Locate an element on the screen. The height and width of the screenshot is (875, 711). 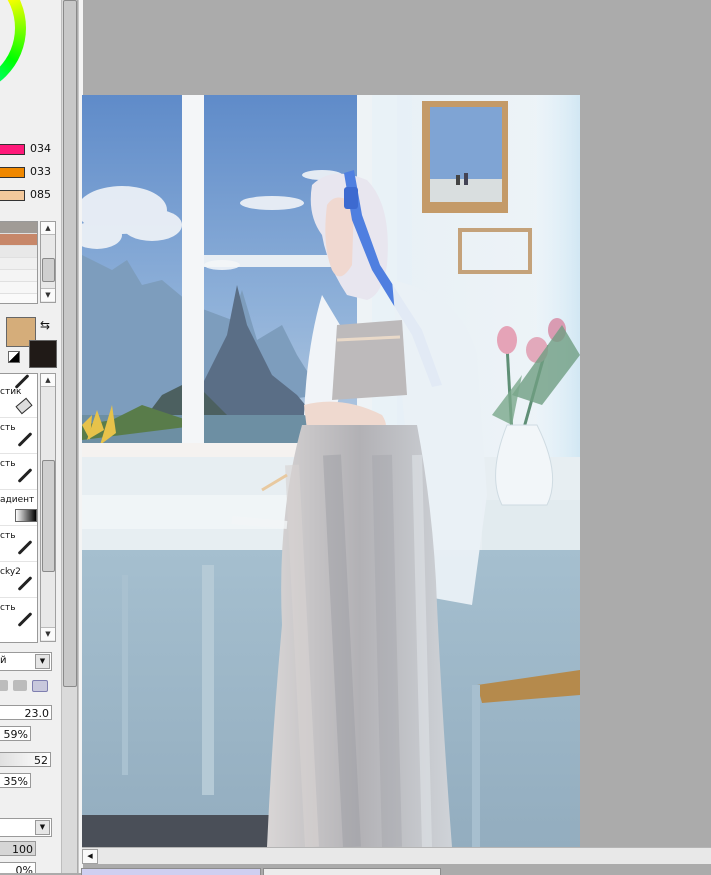
brush-tip-button-selected is located at coordinates (40, 686).